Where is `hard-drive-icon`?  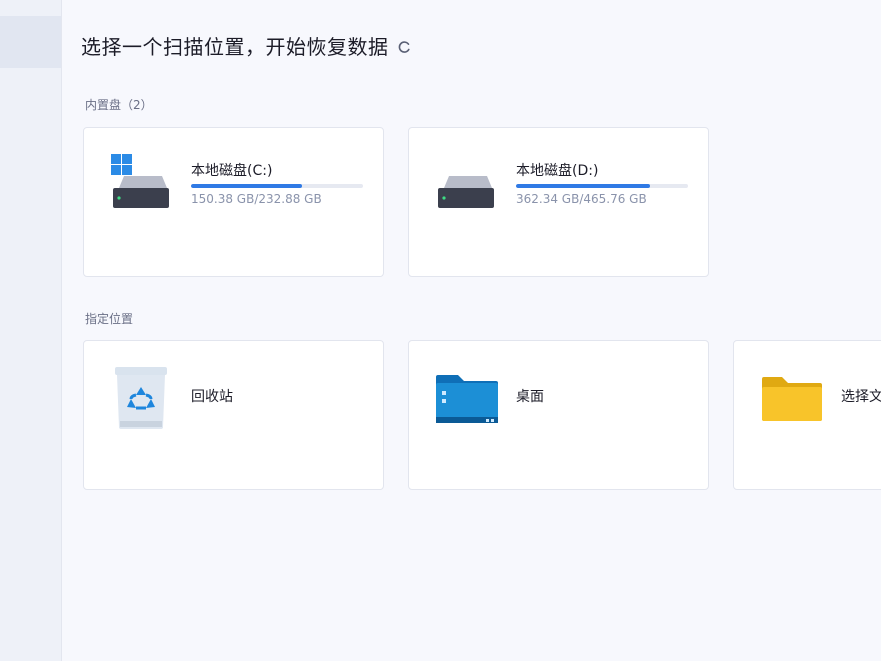
hard-drive-icon is located at coordinates (466, 192).